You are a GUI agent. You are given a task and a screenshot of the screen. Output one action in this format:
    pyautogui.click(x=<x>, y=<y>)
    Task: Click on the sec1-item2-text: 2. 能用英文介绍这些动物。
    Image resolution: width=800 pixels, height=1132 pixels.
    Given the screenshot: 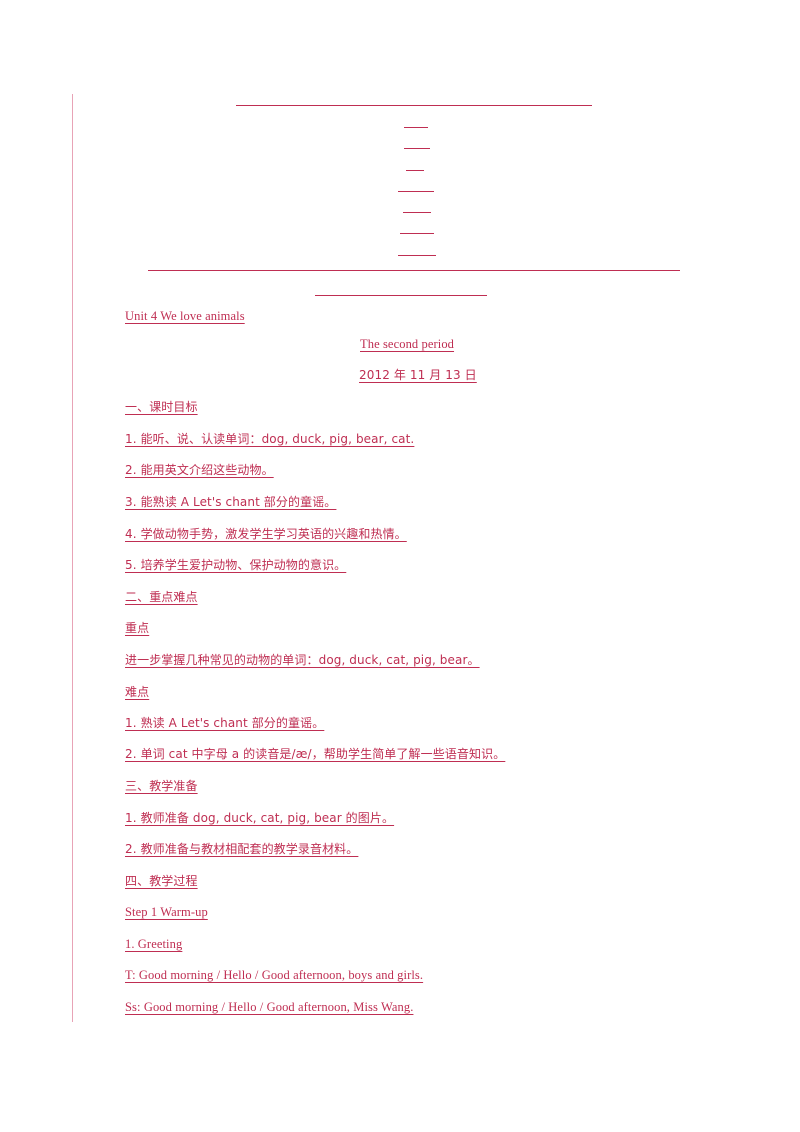 What is the action you would take?
    pyautogui.click(x=199, y=470)
    